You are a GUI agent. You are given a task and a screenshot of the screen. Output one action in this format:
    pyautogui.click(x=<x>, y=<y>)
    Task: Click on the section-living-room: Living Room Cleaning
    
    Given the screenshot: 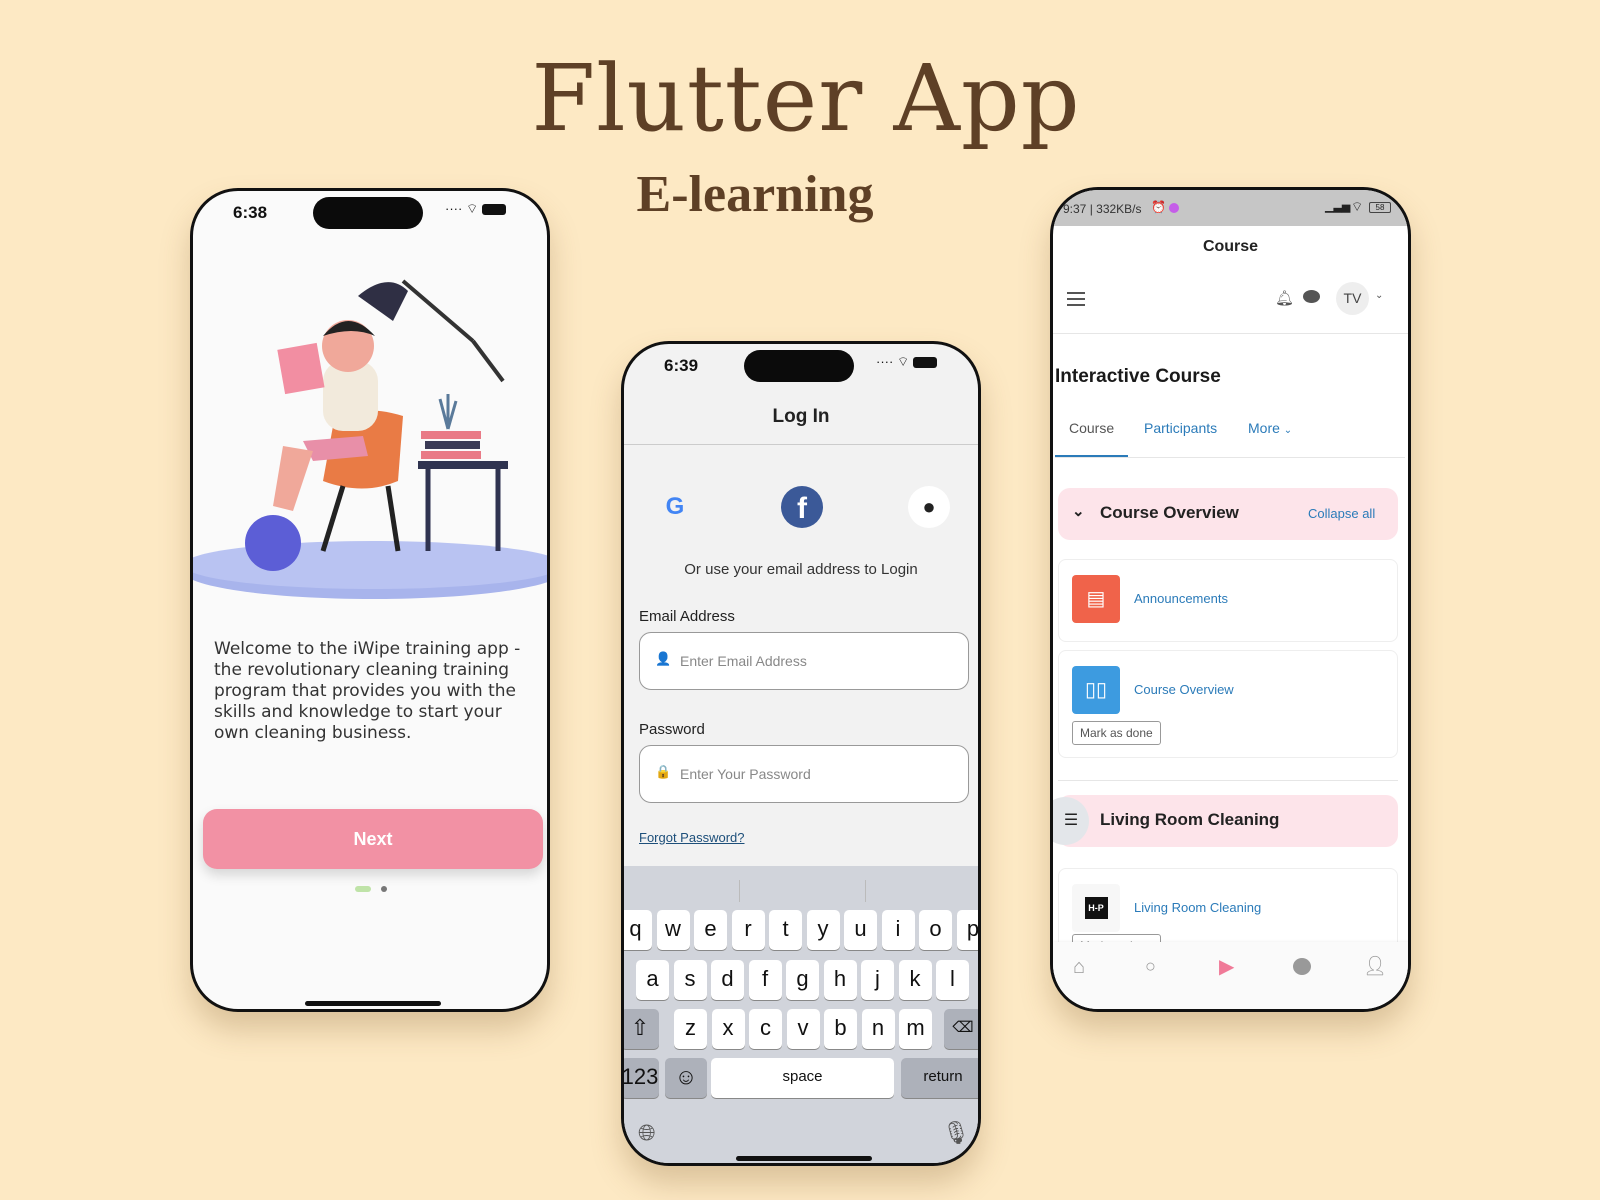 What is the action you would take?
    pyautogui.click(x=1228, y=821)
    